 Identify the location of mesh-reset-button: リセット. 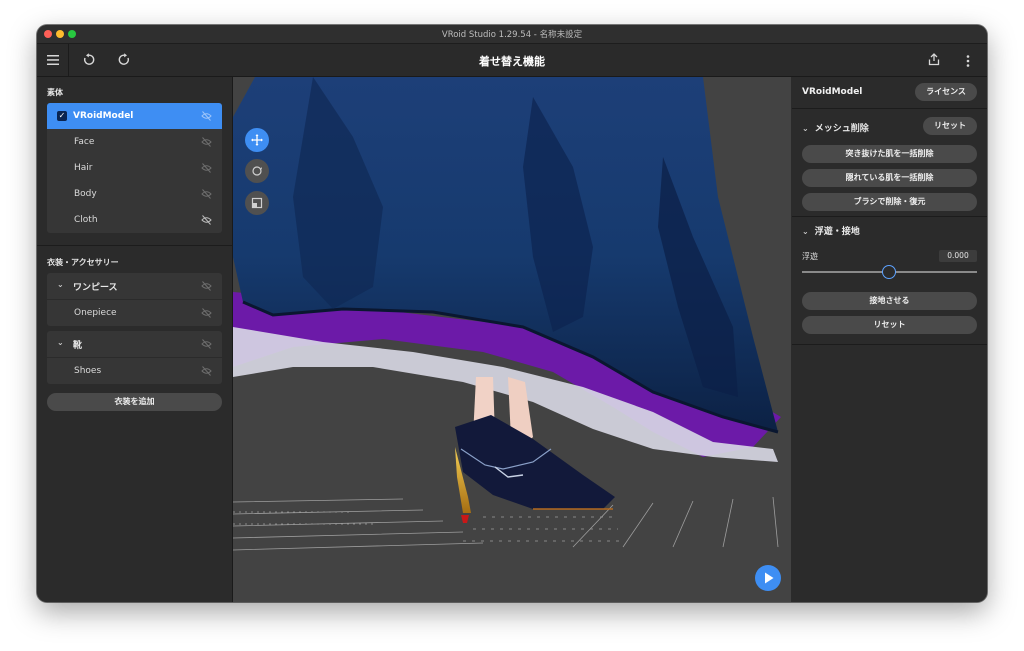
(950, 126).